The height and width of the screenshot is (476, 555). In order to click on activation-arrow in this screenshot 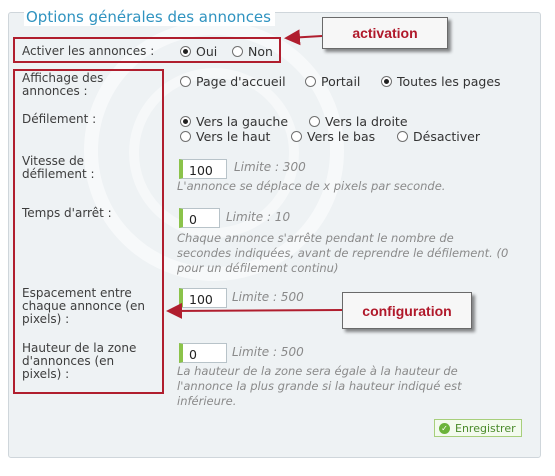, I will do `click(303, 37)`.